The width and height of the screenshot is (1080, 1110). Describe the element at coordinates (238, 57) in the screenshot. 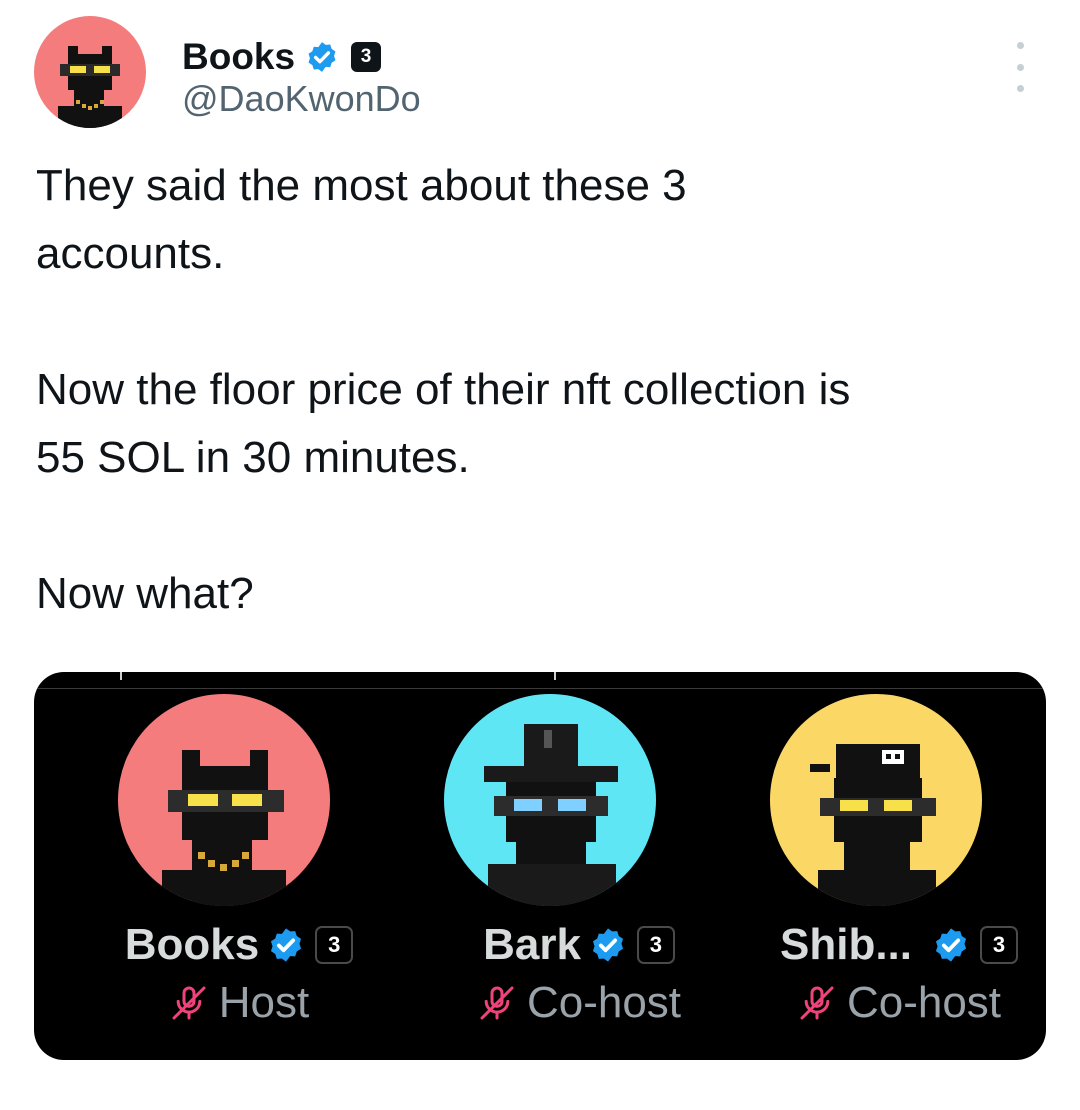

I see `author-display-name: Books` at that location.